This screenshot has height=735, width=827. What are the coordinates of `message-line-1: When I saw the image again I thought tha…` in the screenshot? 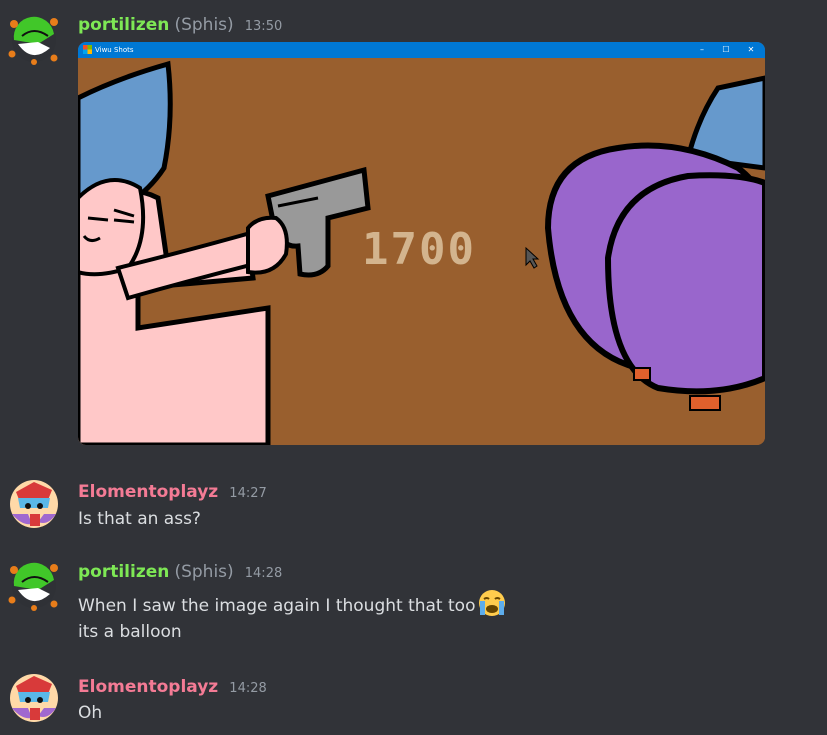 It's located at (277, 606).